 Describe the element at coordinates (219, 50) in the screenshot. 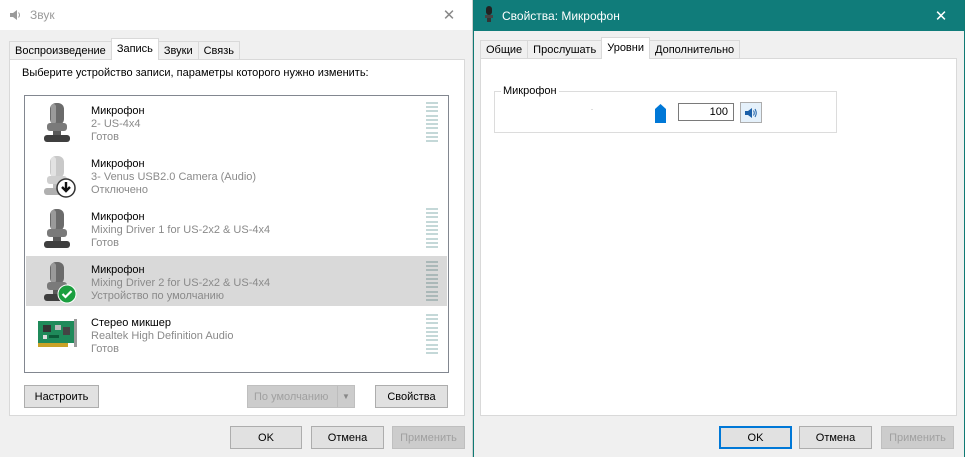

I see `tab-communications: Связь` at that location.